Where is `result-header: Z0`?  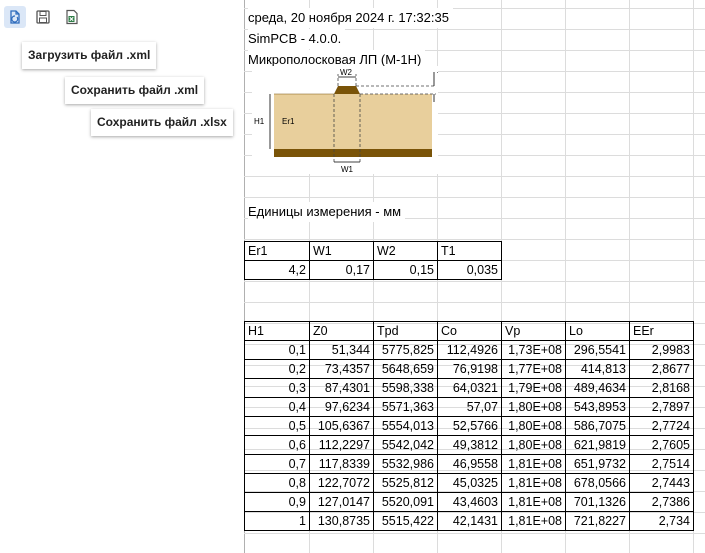
result-header: Z0 is located at coordinates (341, 331).